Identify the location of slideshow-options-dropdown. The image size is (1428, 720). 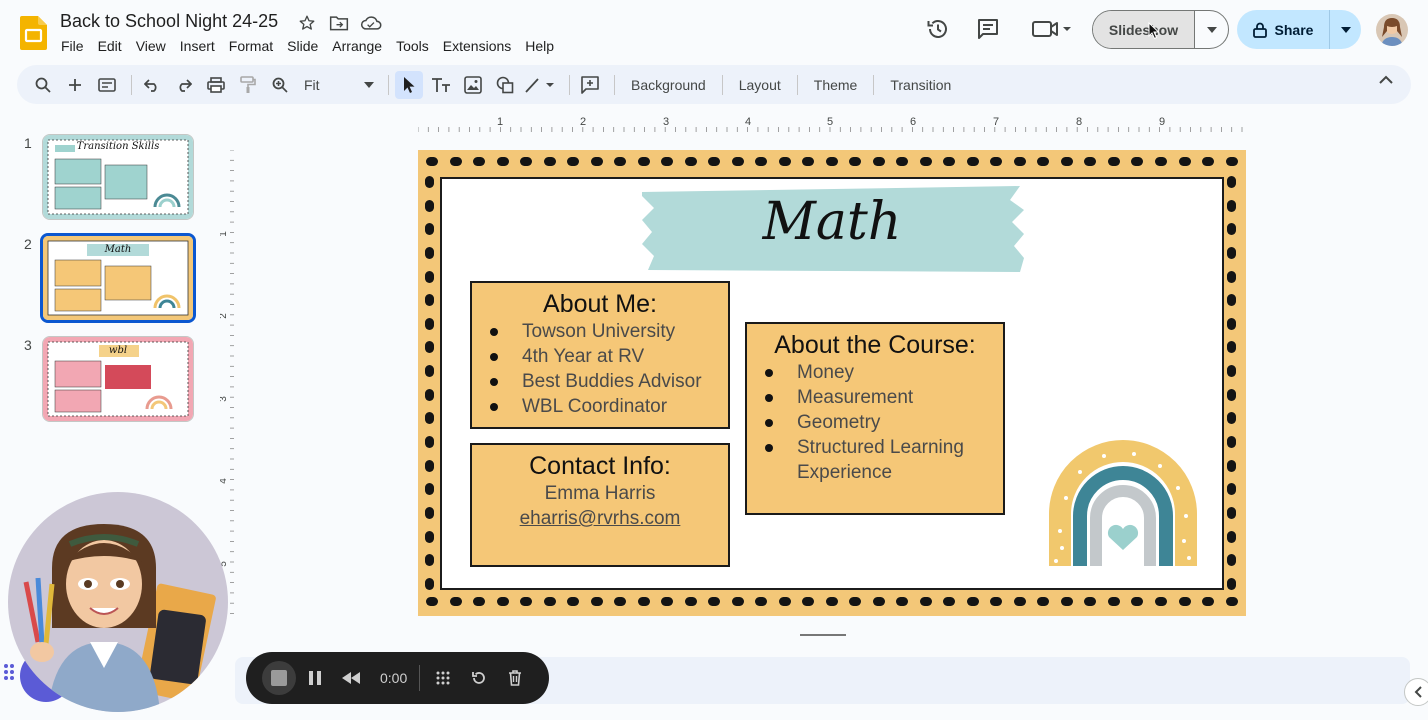
(1211, 29).